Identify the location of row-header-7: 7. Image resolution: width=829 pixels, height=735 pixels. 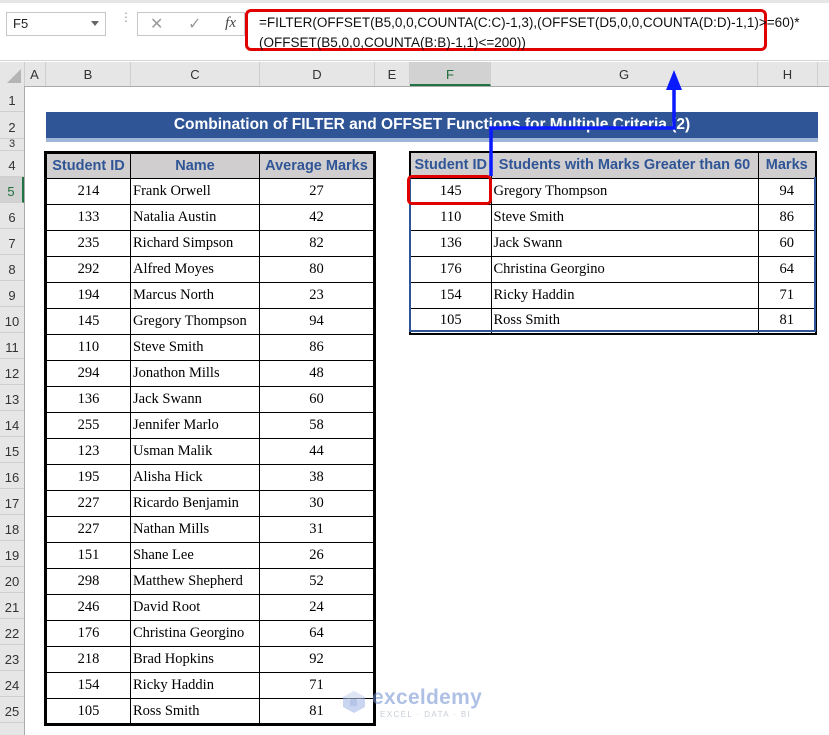
(12, 242).